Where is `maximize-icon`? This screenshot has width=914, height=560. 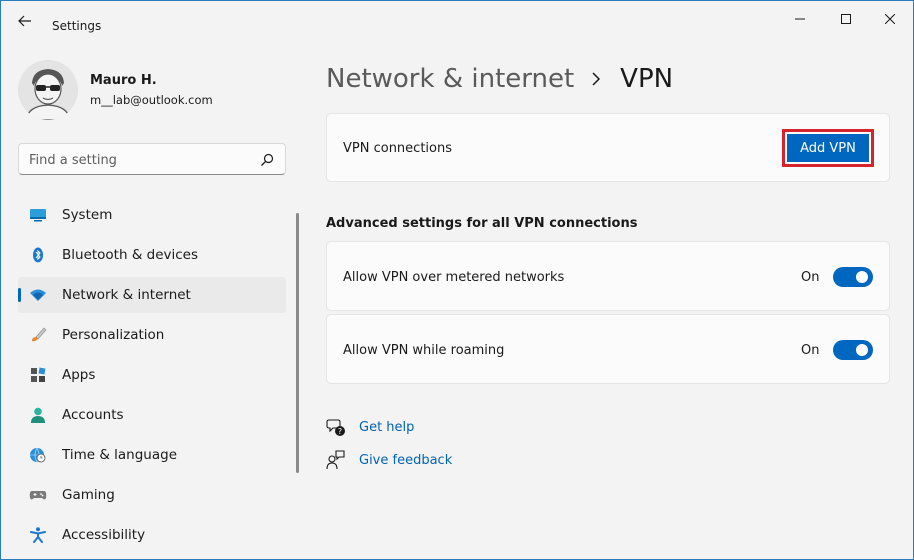 maximize-icon is located at coordinates (846, 19).